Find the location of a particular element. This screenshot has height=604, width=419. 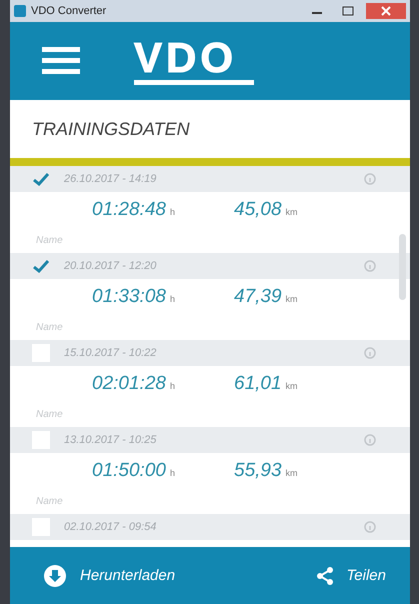

duration-value: 01:28:48 h is located at coordinates (134, 210).